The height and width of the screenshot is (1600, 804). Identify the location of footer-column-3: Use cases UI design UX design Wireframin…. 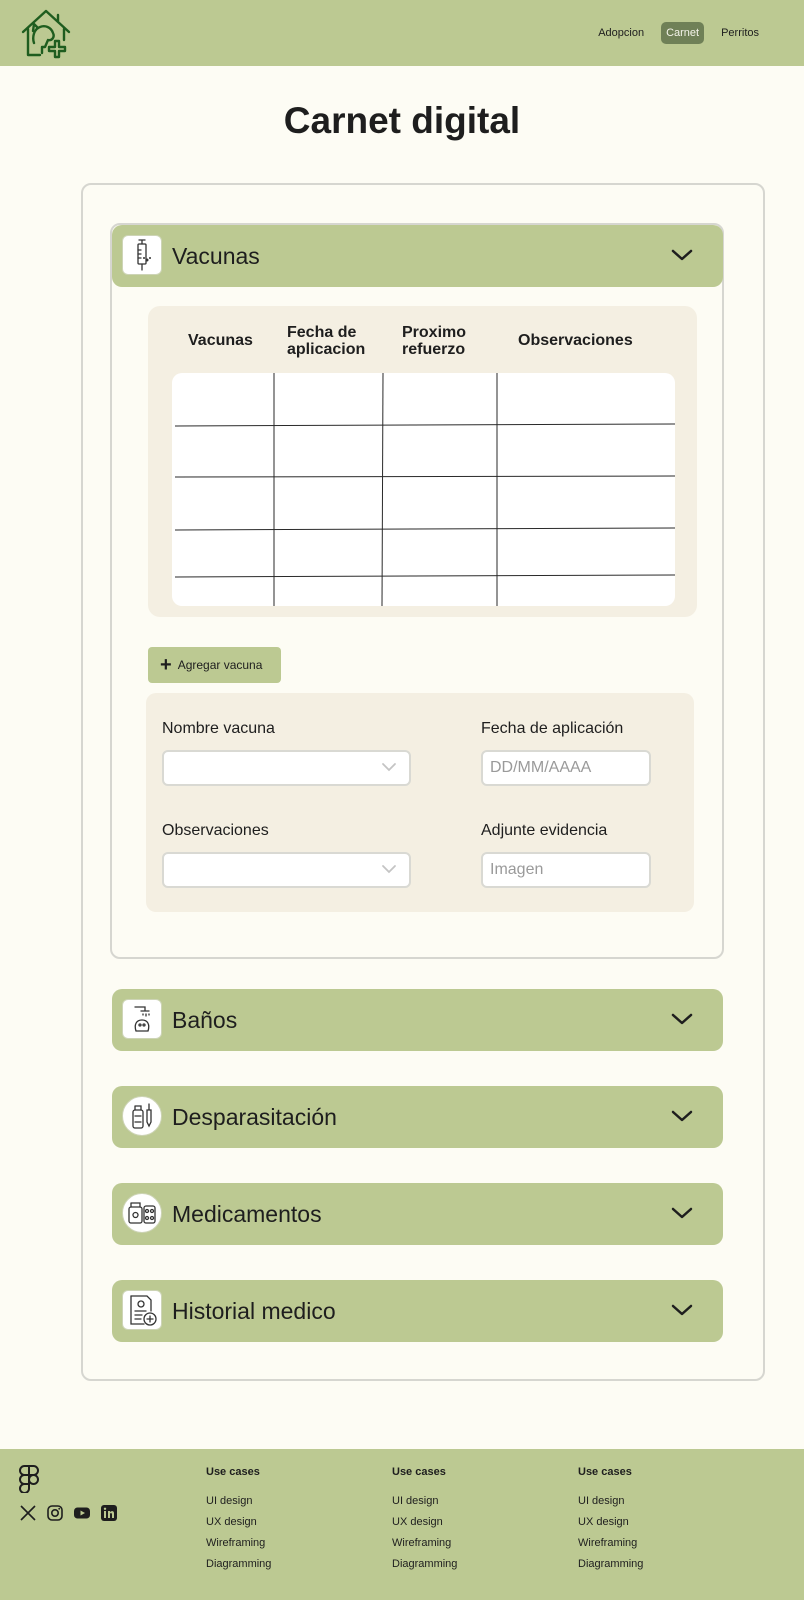
(610, 1522).